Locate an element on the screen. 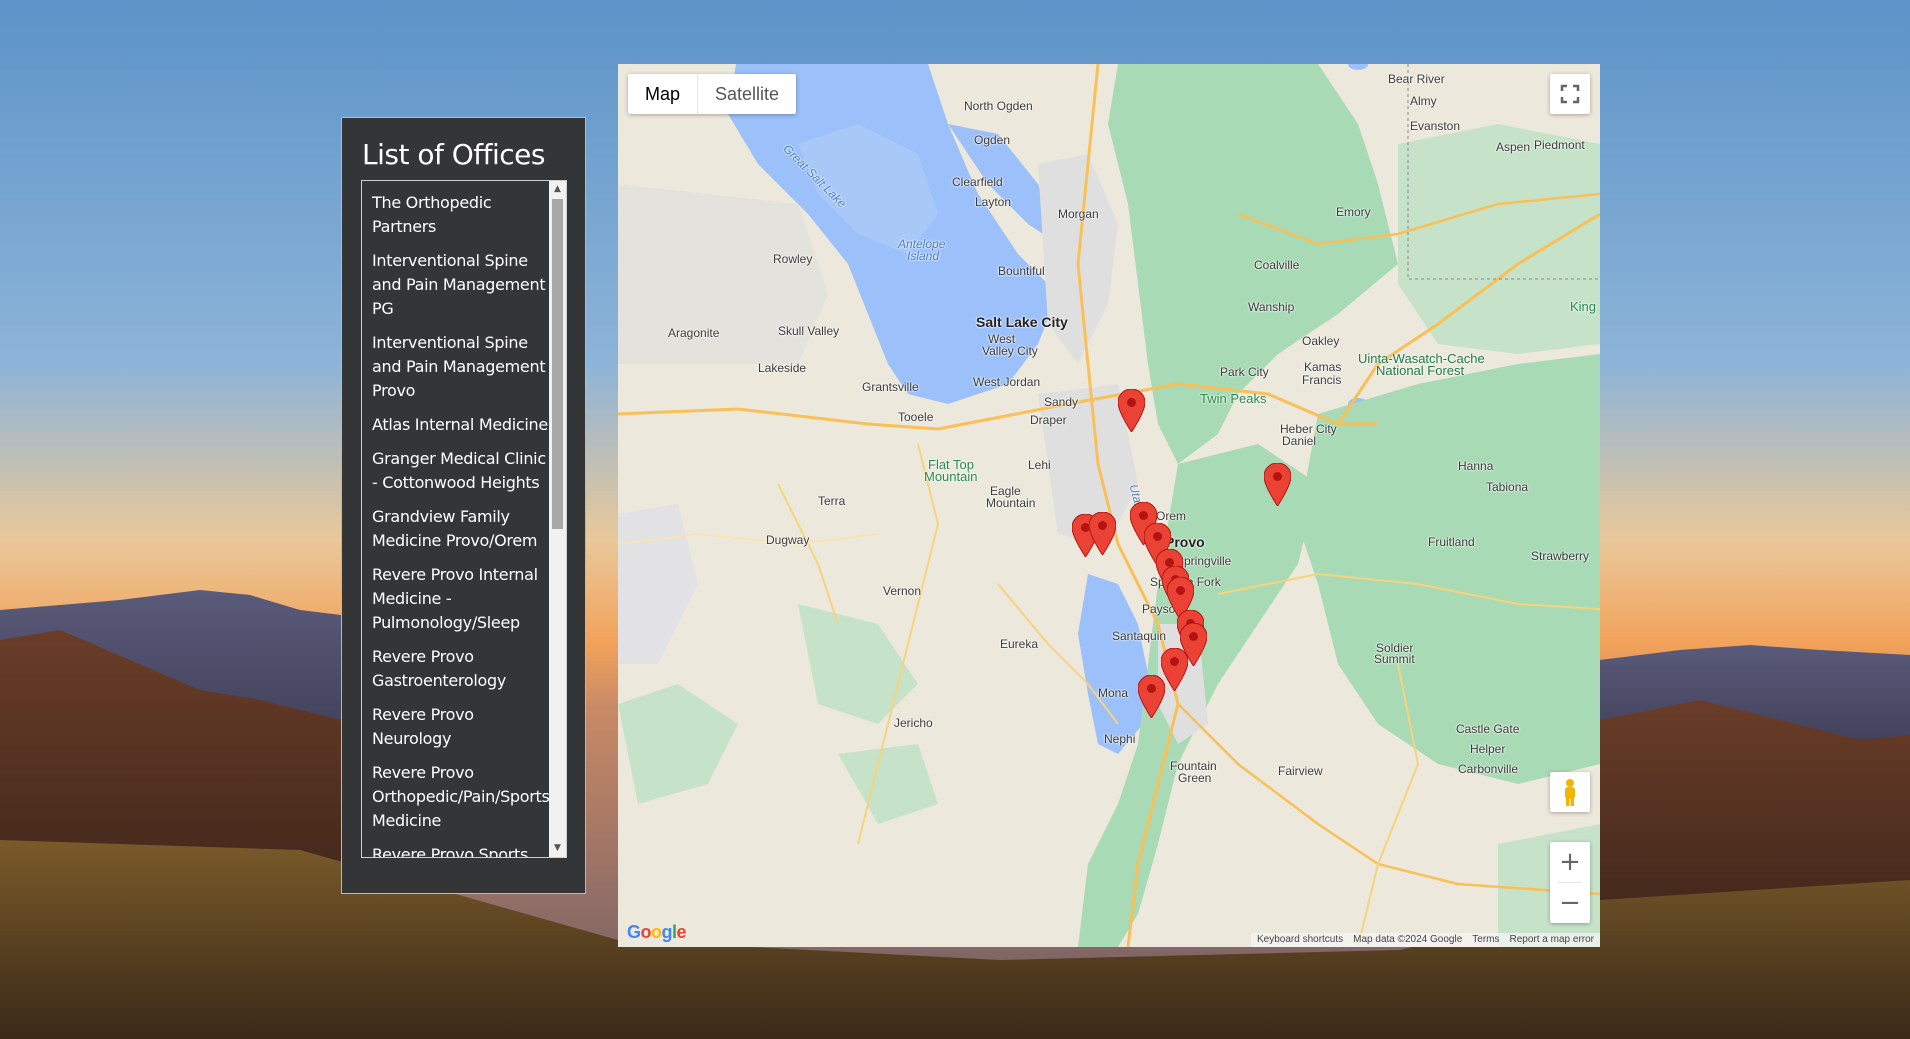 Image resolution: width=1910 pixels, height=1039 pixels. place-label-eureka: Eureka is located at coordinates (1019, 644).